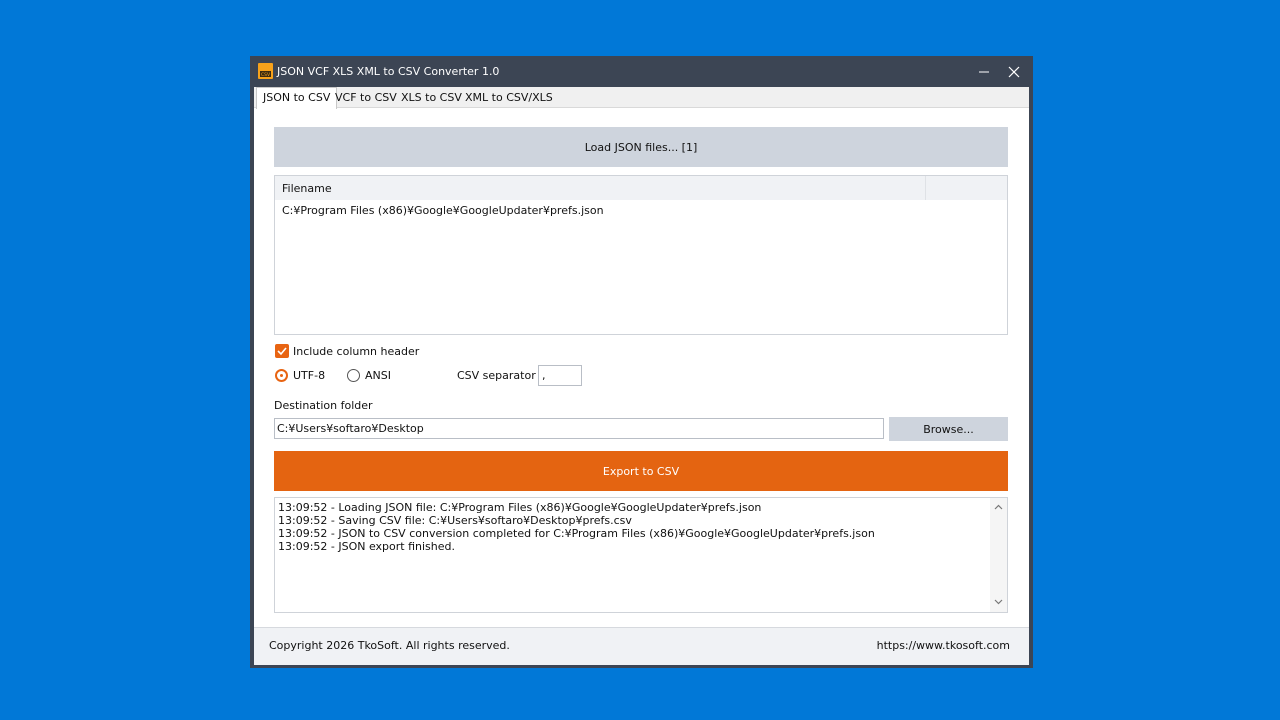  I want to click on log-line: 13:09:52 - JSON export finished., so click(367, 546).